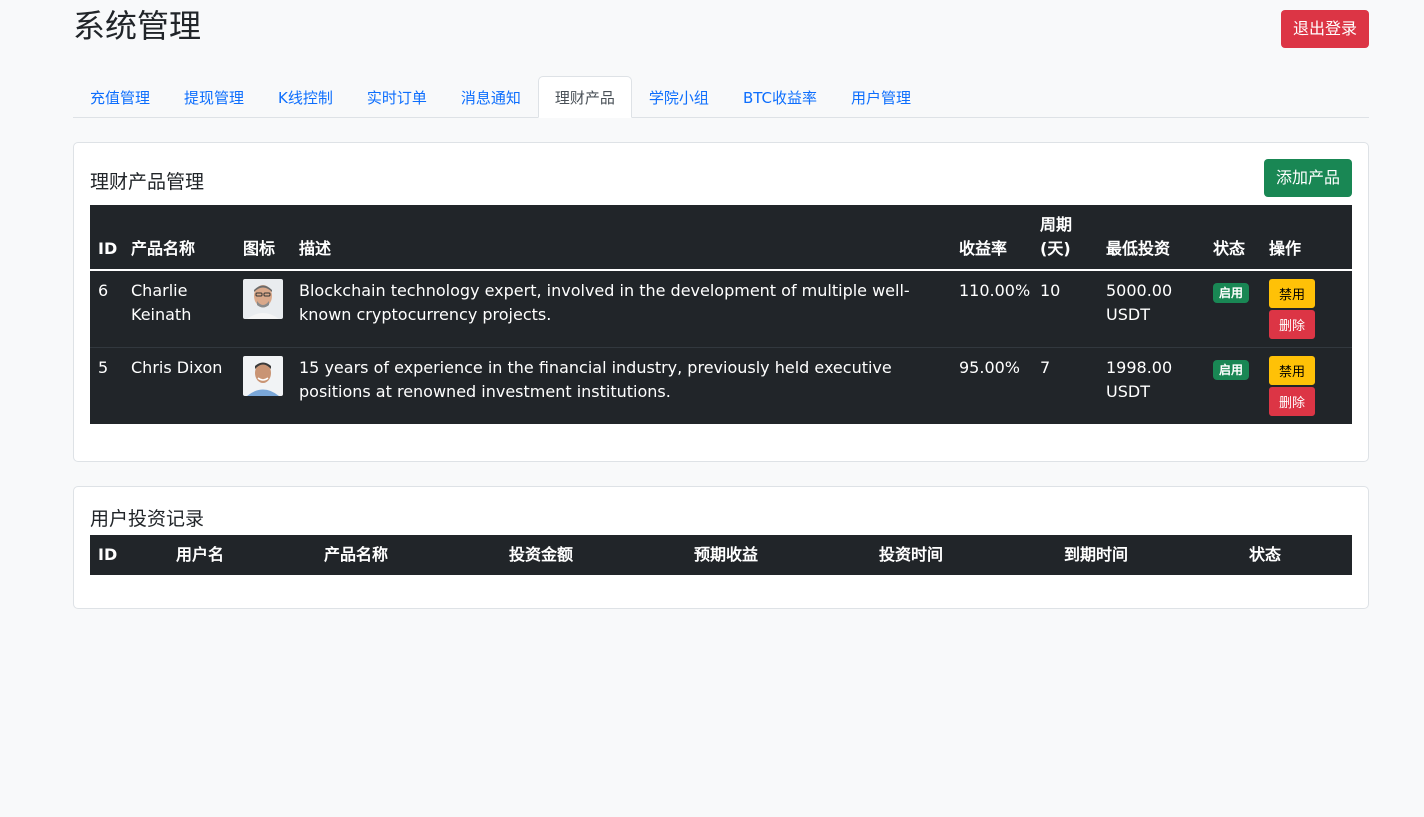 The image size is (1424, 817). Describe the element at coordinates (1324, 29) in the screenshot. I see `logout-button: 退出登录` at that location.